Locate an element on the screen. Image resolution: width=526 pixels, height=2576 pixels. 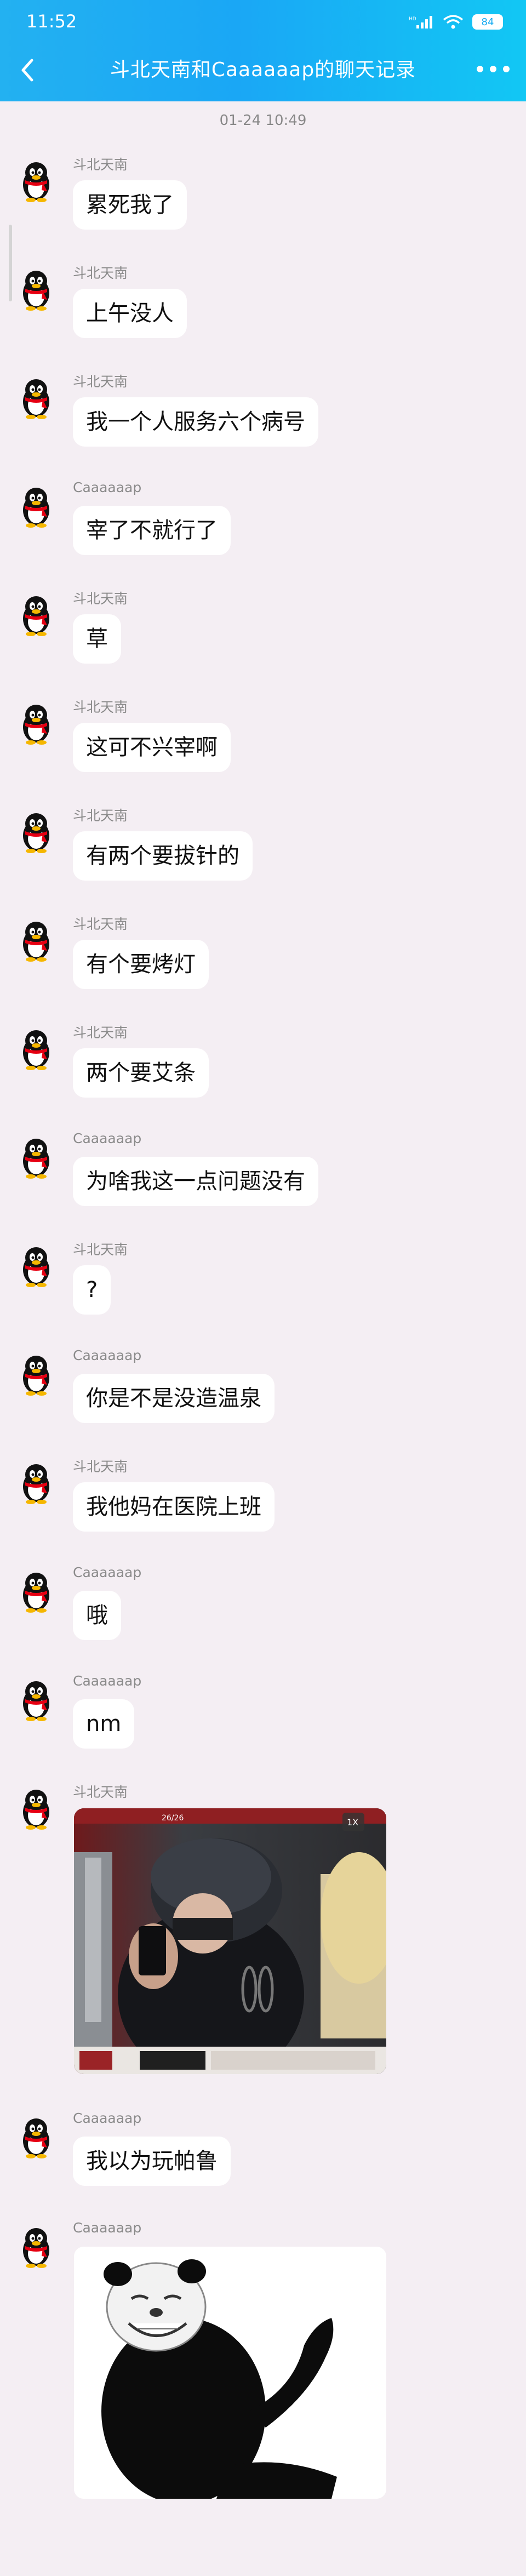
photo-speed-label: 1X is located at coordinates (352, 1822).